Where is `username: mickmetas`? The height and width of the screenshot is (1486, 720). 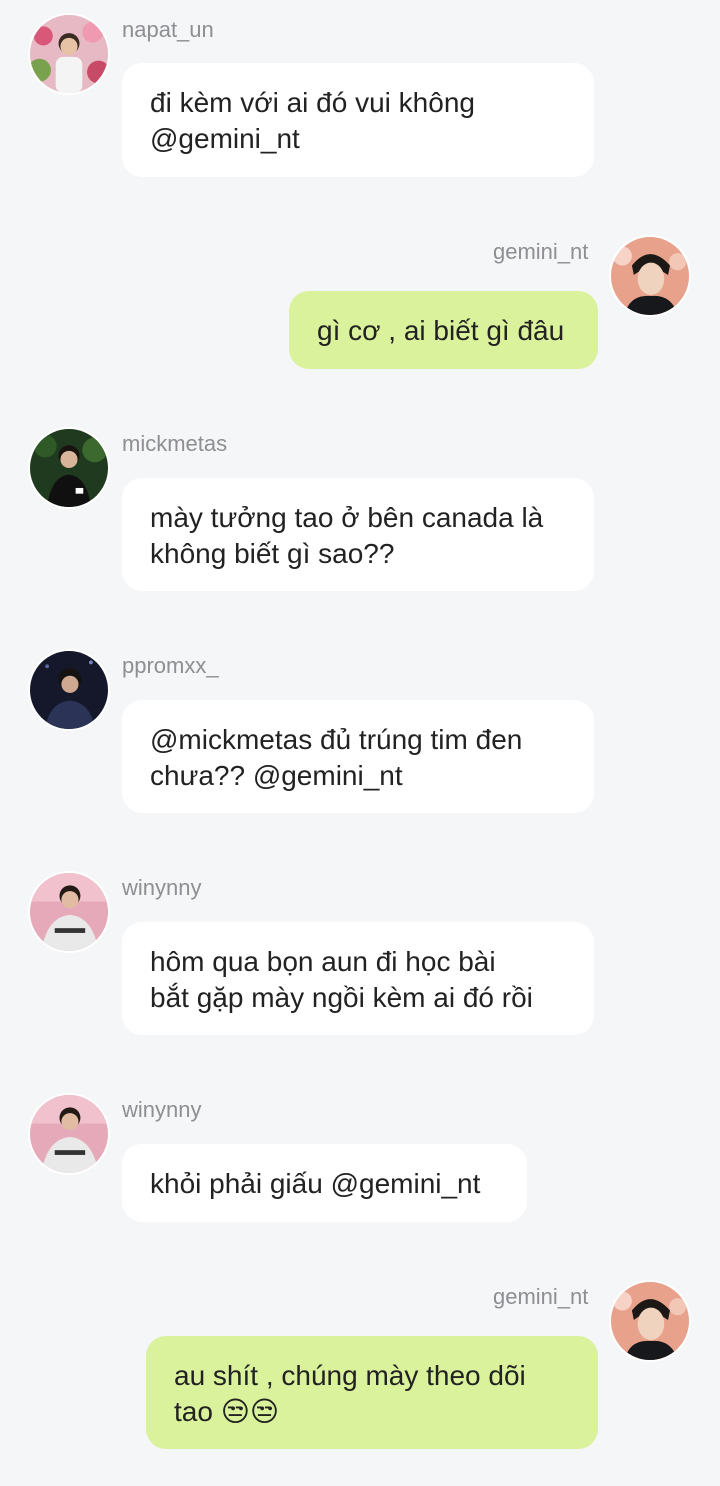 username: mickmetas is located at coordinates (174, 444).